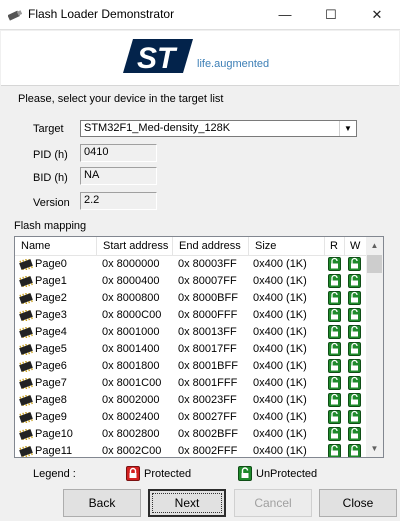 This screenshot has width=400, height=521. What do you see at coordinates (335, 246) in the screenshot?
I see `column-header-read: R` at bounding box center [335, 246].